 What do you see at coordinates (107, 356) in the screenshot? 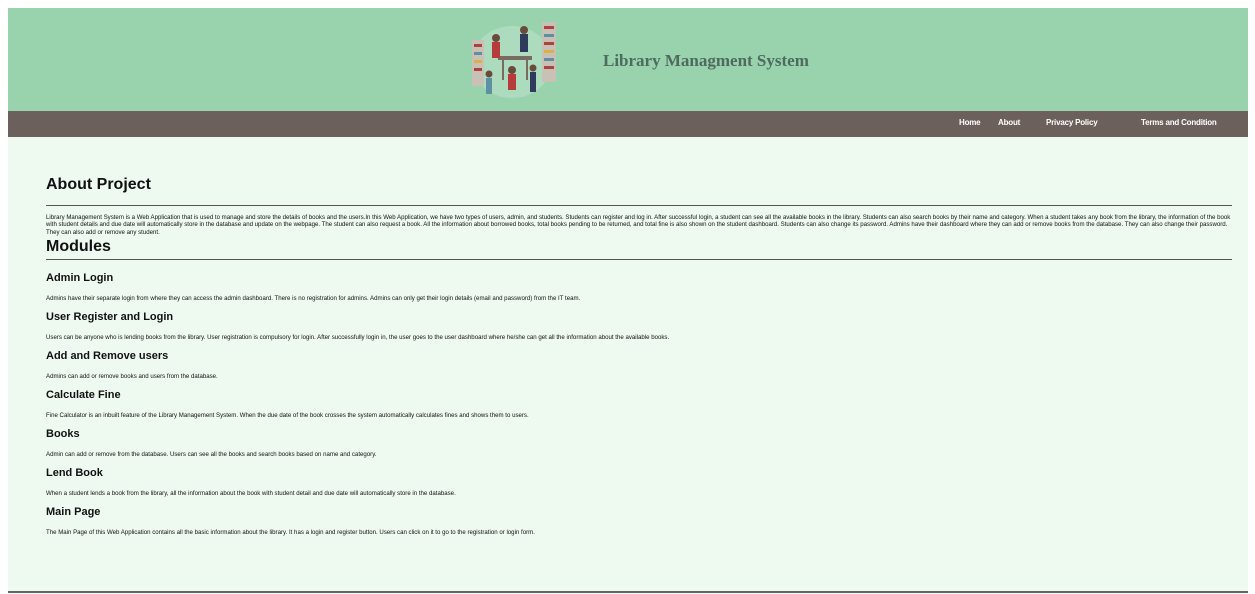
I see `module-title-add-remove-users: Add and Remove users` at bounding box center [107, 356].